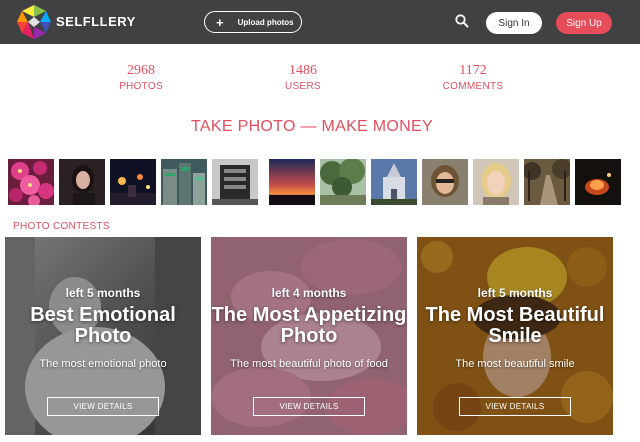  I want to click on thumbnail-sunset-sky, so click(292, 182).